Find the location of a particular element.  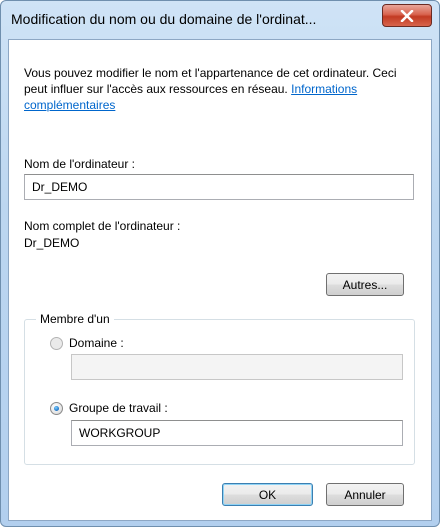

membership-legend: Membre d'un is located at coordinates (75, 319).